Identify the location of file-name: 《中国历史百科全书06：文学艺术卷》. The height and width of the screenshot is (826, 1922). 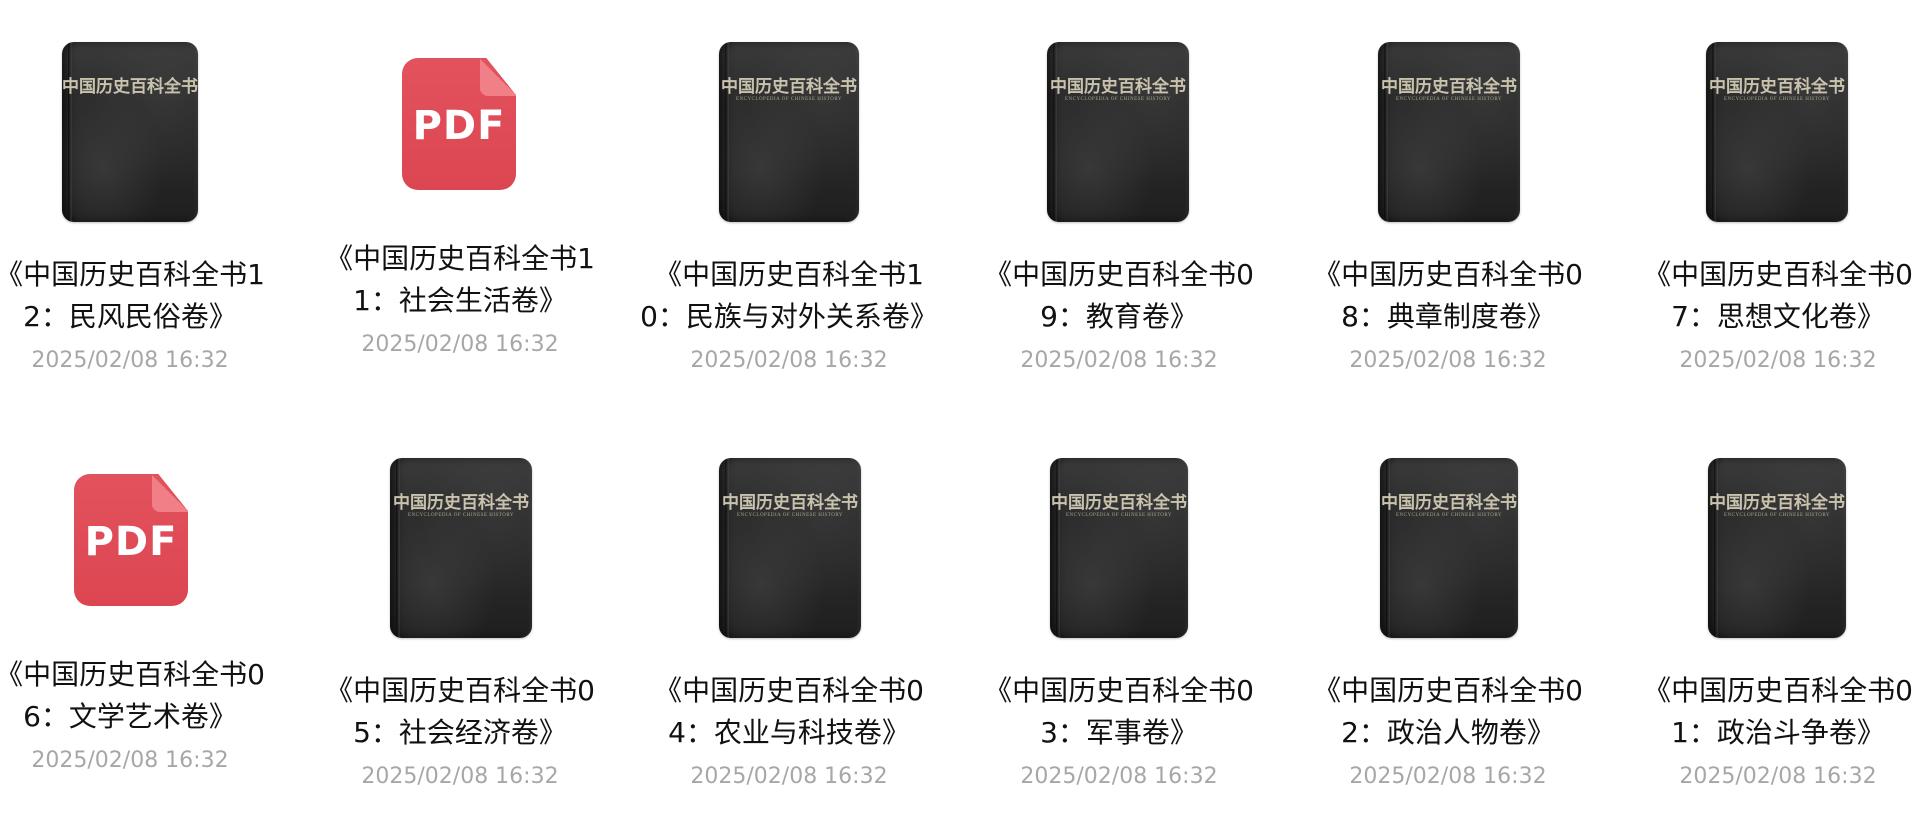
(132, 695).